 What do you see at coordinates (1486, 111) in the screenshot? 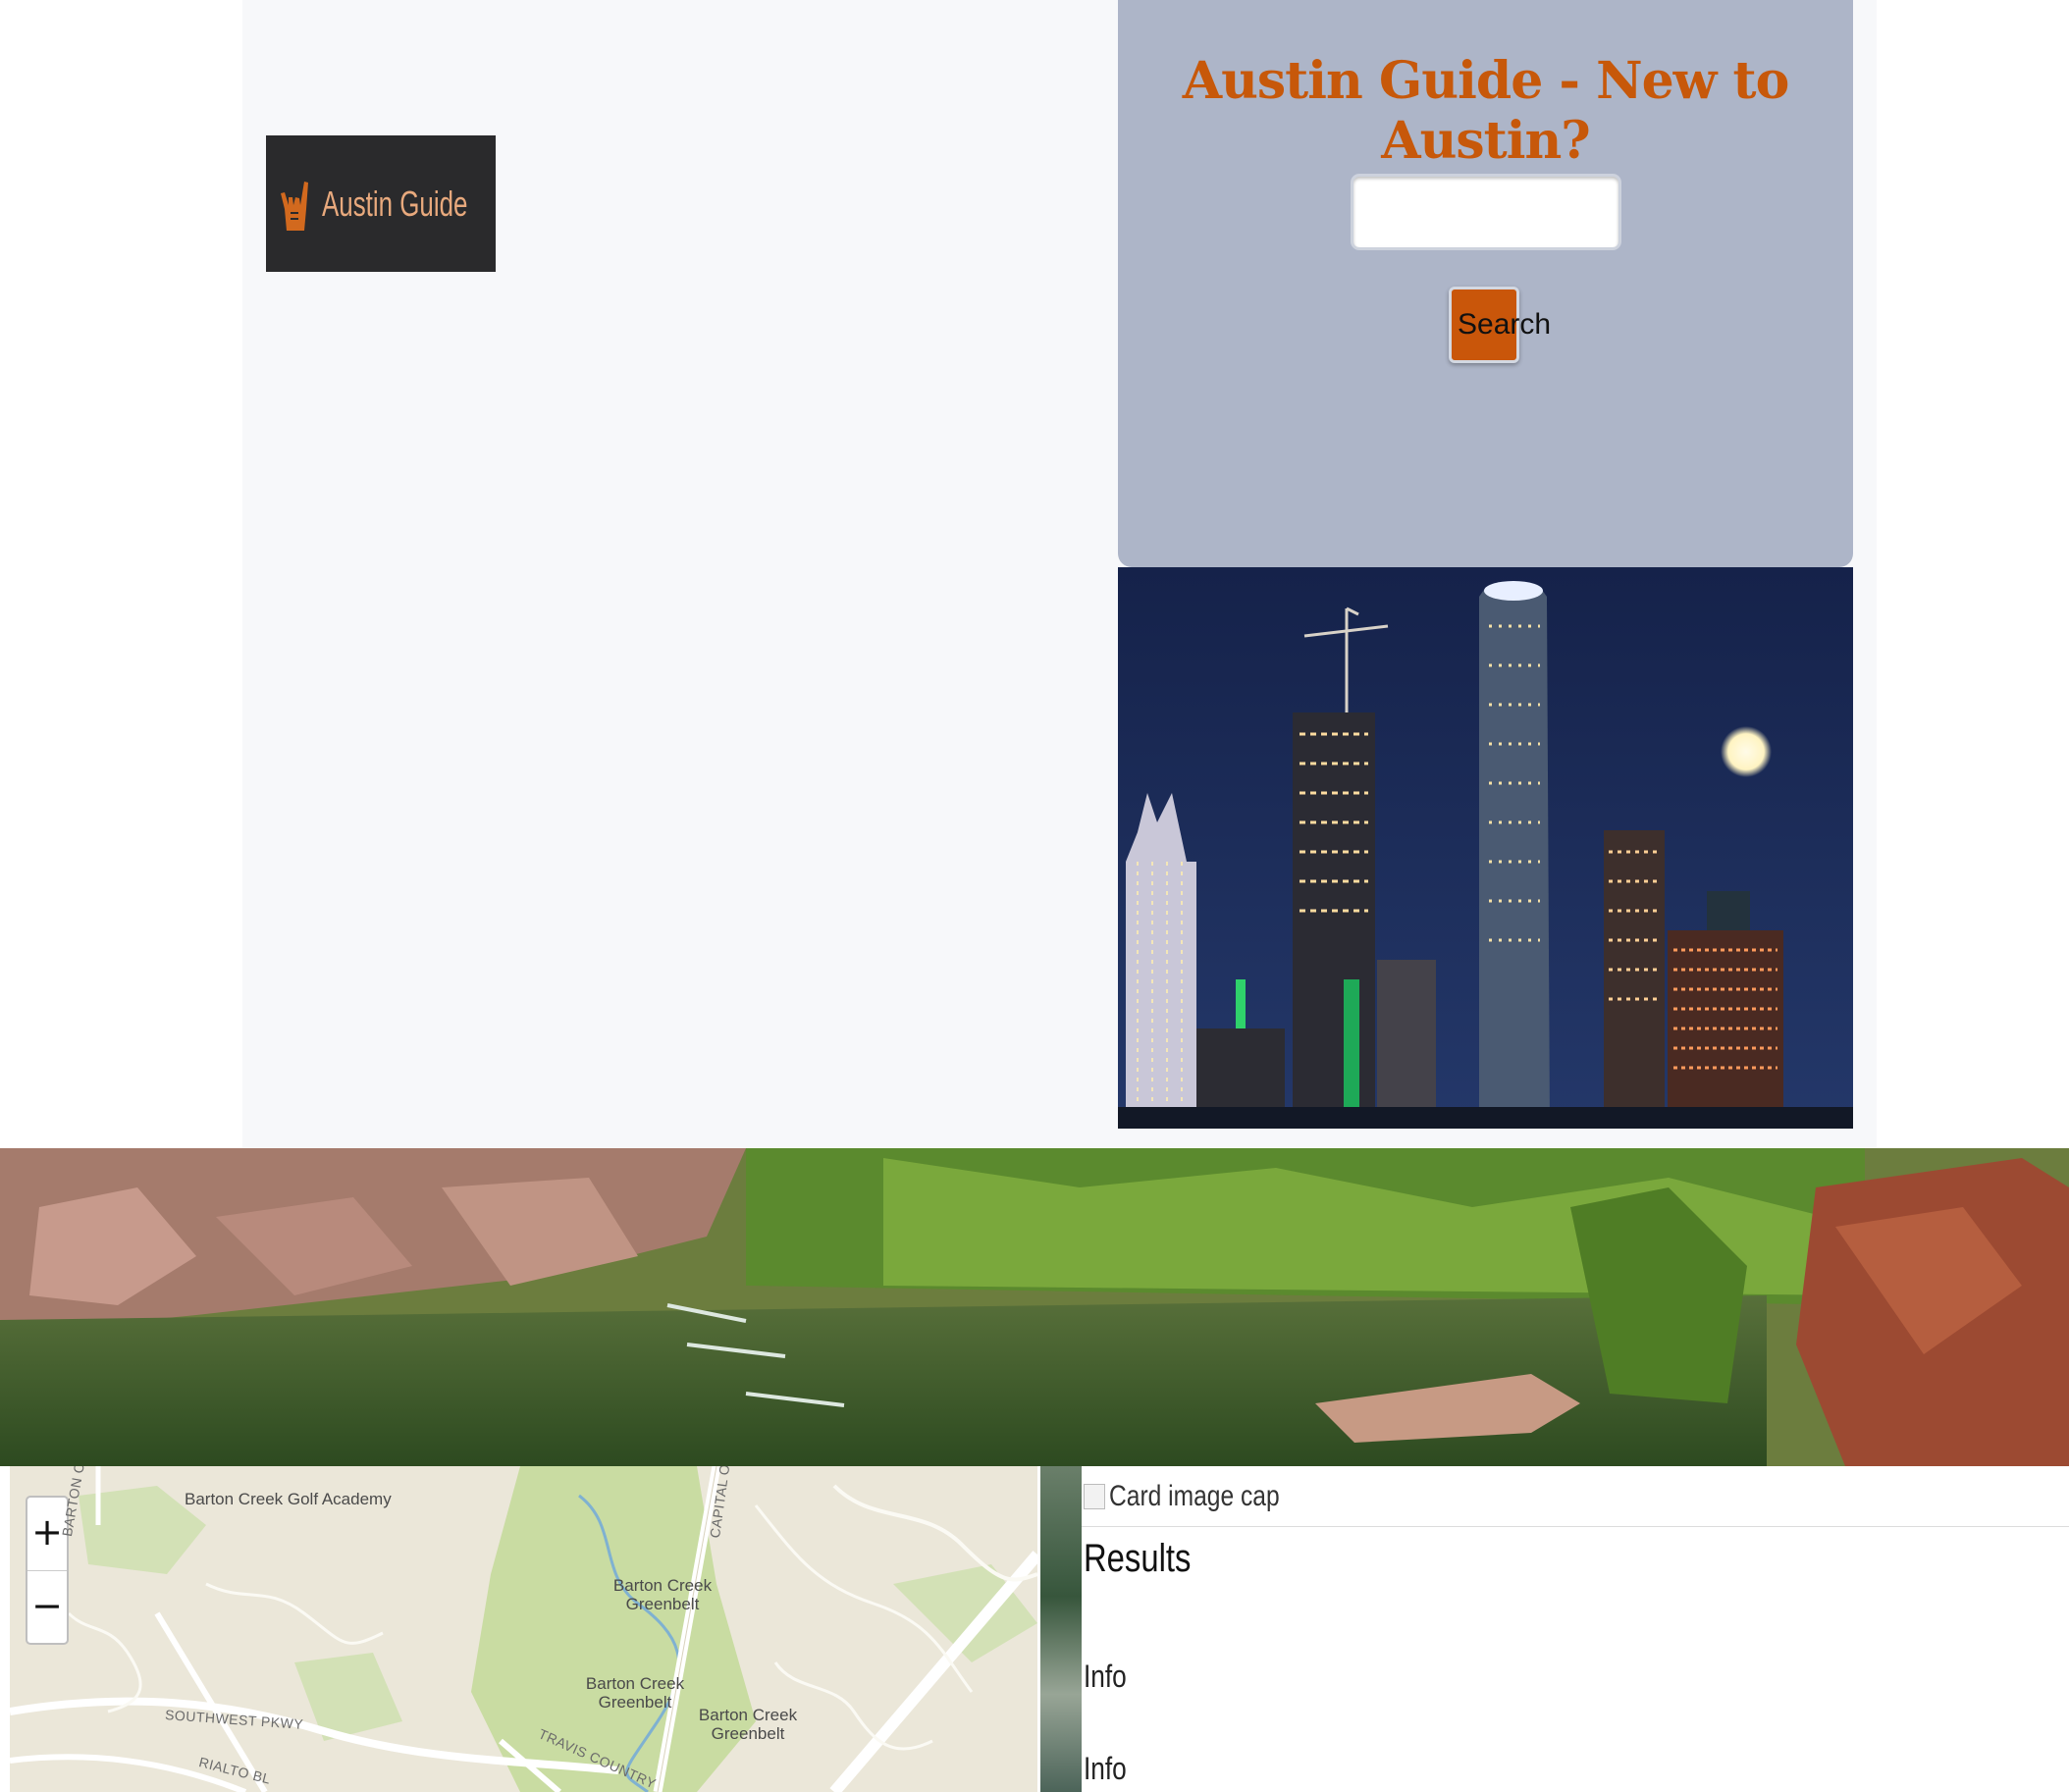
I see `page-title: Austin Guide - New to Austin?` at bounding box center [1486, 111].